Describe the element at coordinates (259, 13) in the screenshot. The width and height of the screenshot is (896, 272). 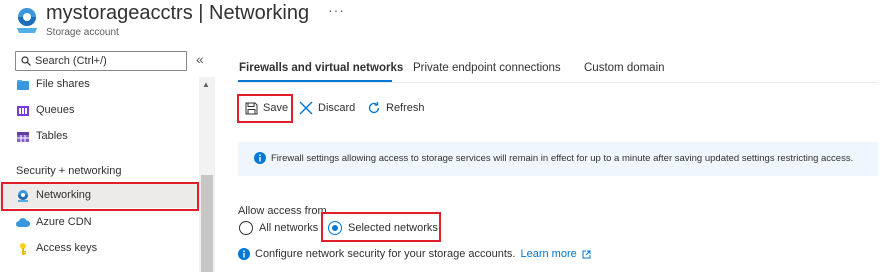
I see `blade-name: Networking` at that location.